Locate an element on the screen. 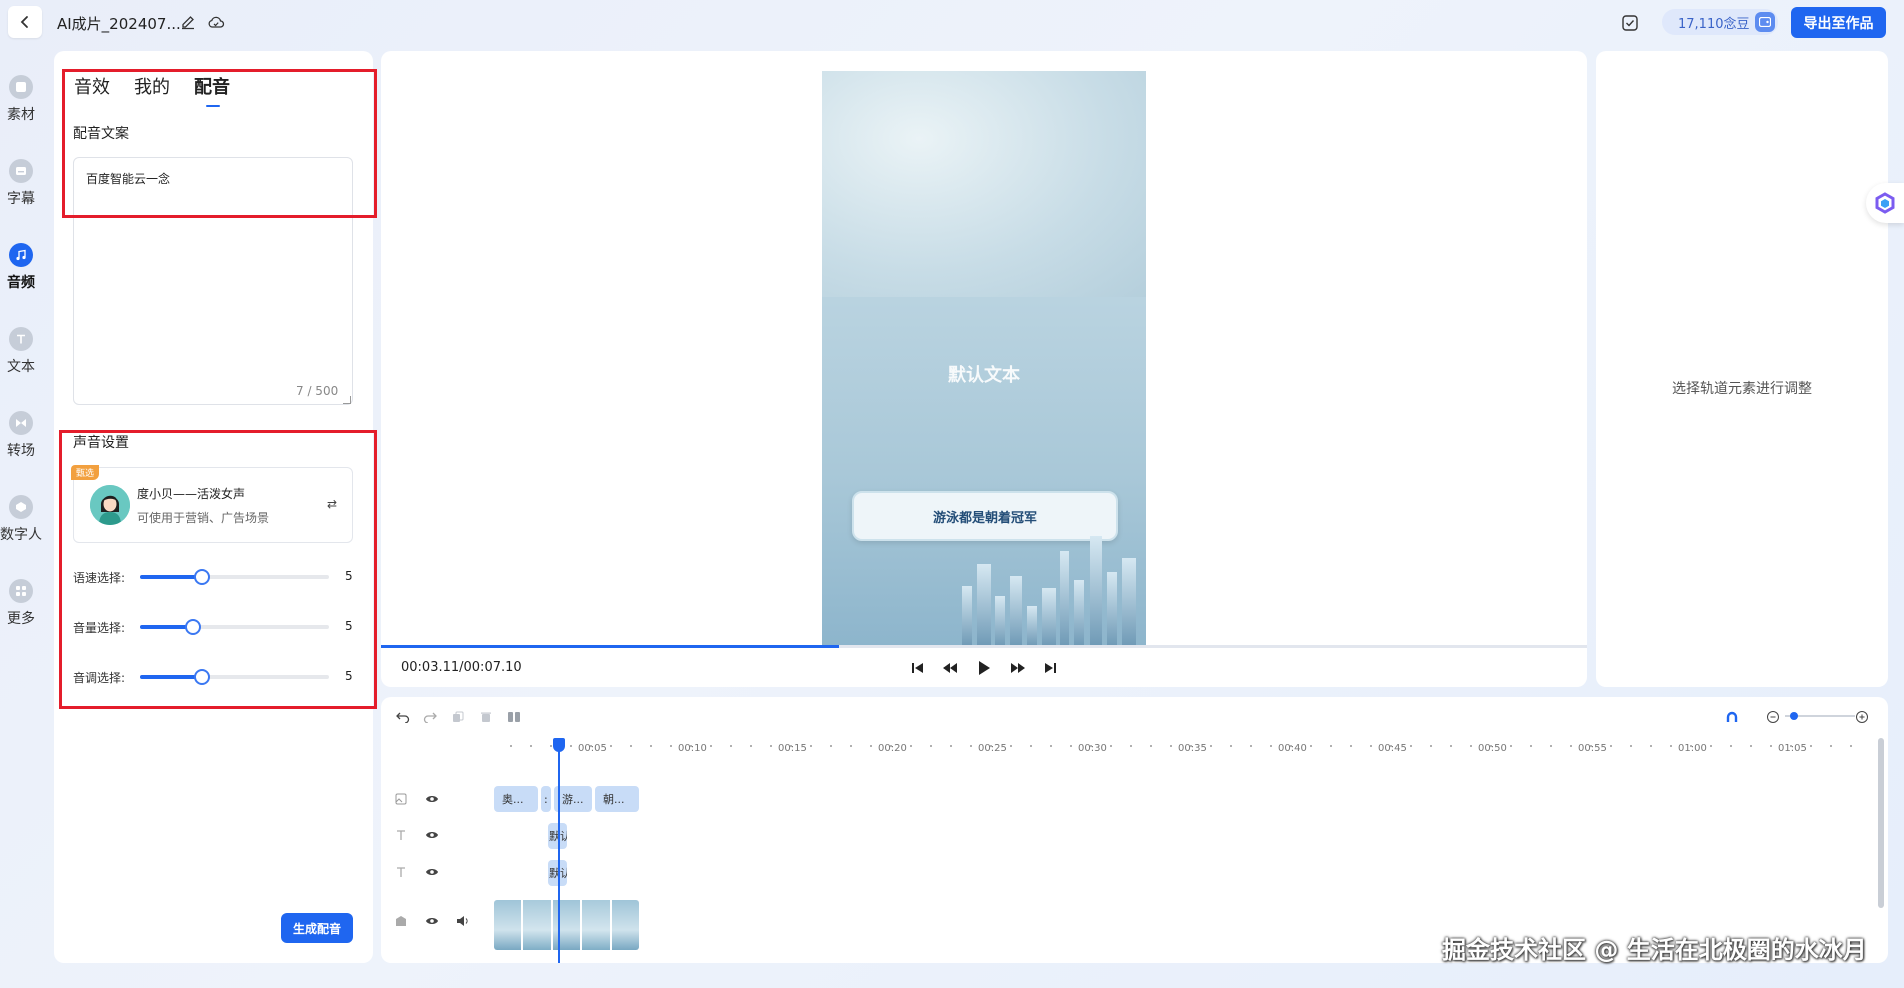  zoom-slider-thumb is located at coordinates (1794, 716).